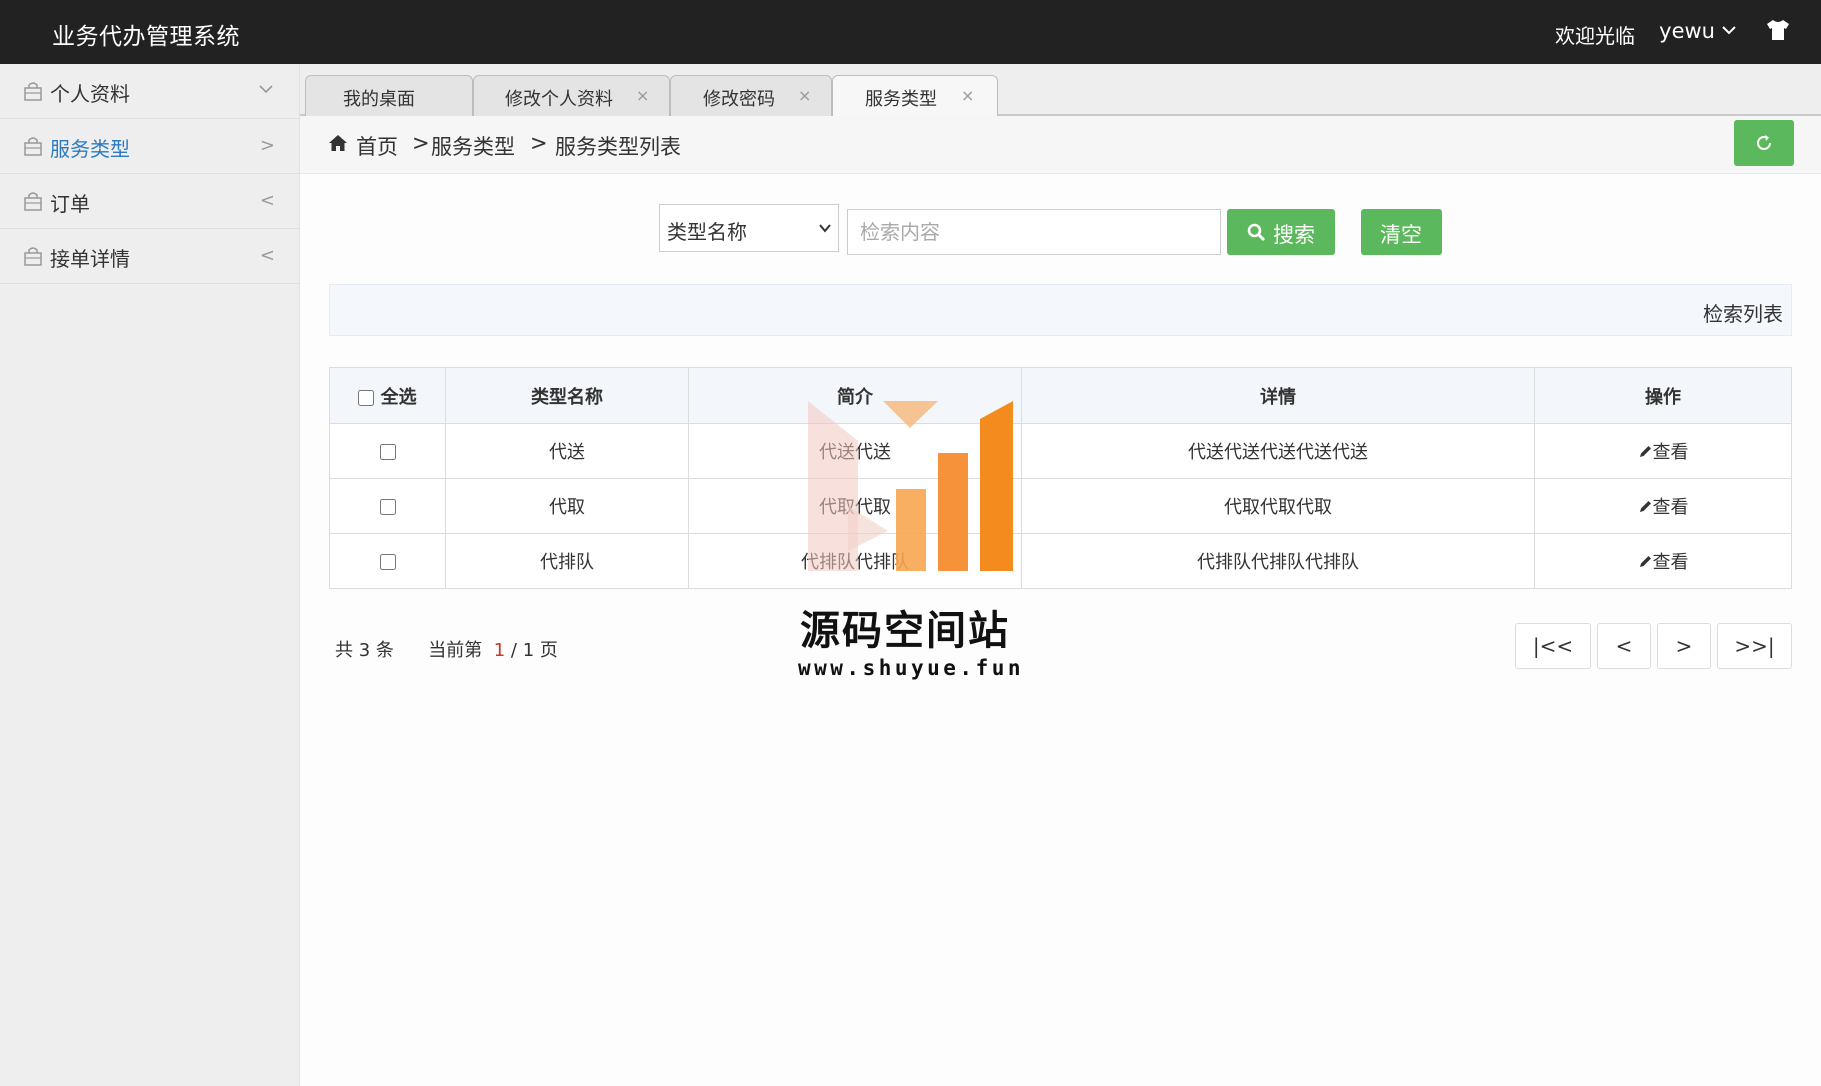 Image resolution: width=1821 pixels, height=1086 pixels. I want to click on current-prefix: 当前第, so click(455, 650).